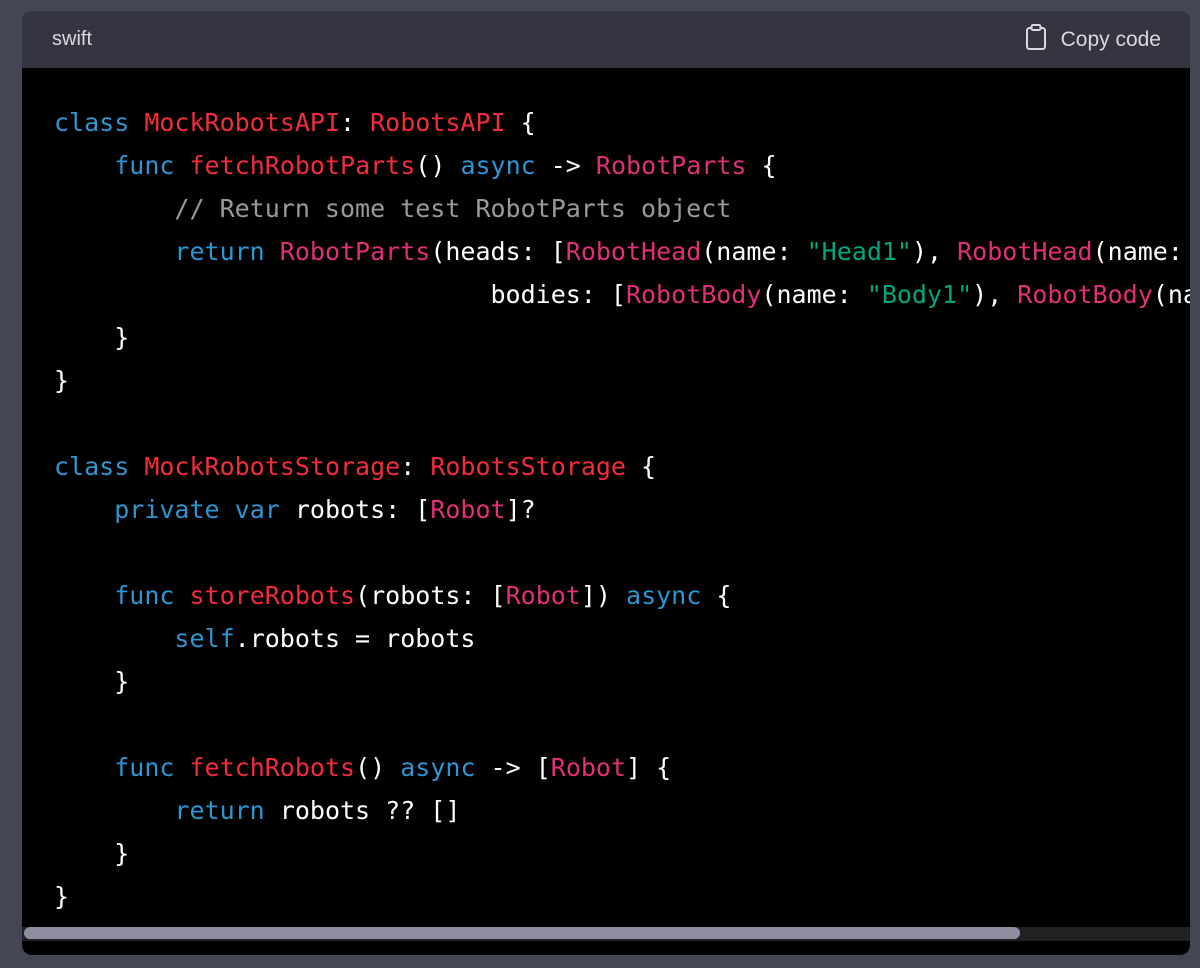 Image resolution: width=1200 pixels, height=968 pixels. Describe the element at coordinates (453, 208) in the screenshot. I see `code-token: // Return some test RobotParts object` at that location.